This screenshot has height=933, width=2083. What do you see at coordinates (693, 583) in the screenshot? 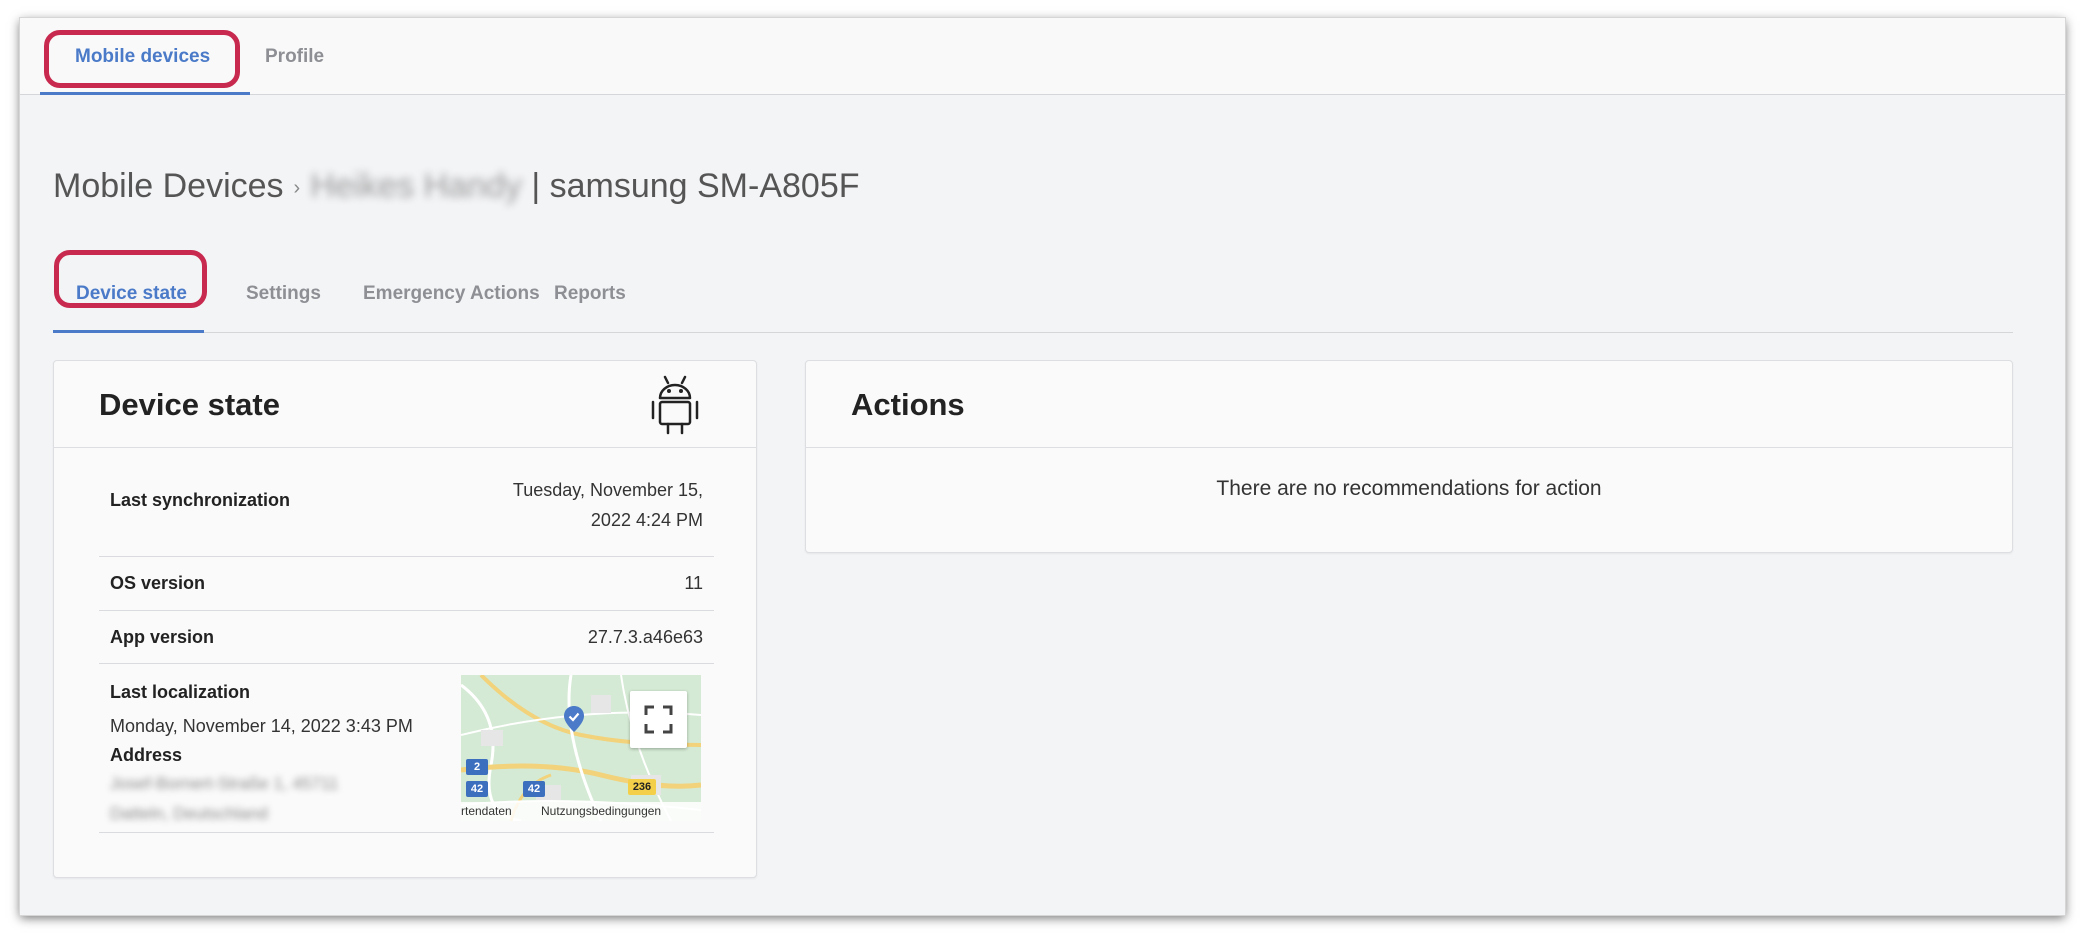
I see `os-version-value: 11` at bounding box center [693, 583].